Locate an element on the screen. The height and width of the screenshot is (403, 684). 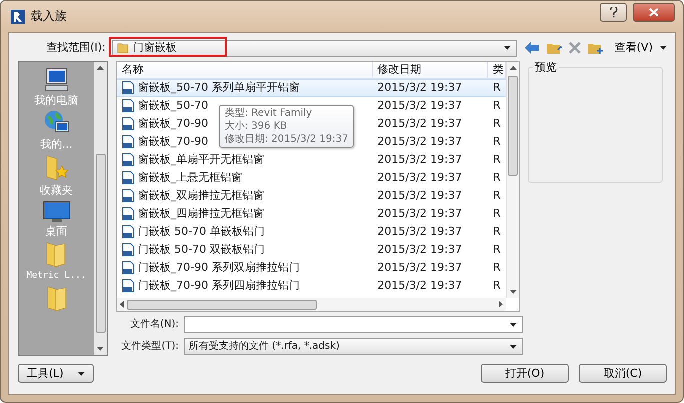
file-name: 门嵌板 50-70 单嵌板铝门 is located at coordinates (201, 232).